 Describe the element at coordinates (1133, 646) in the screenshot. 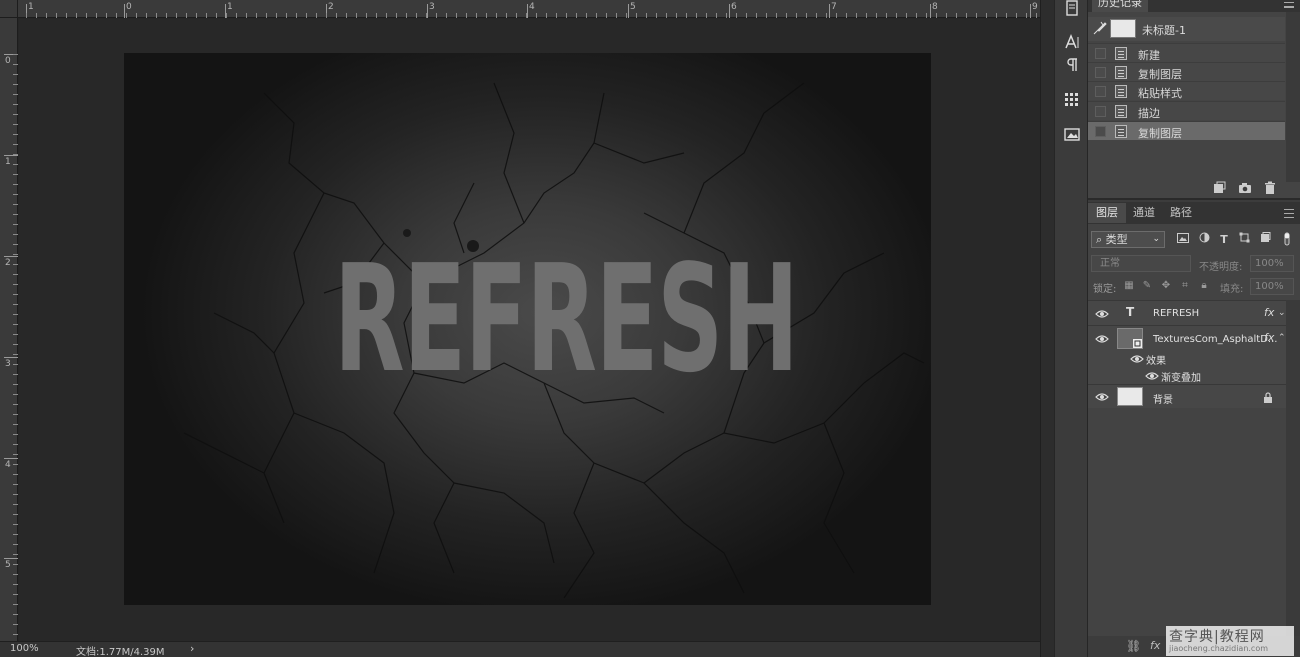

I see `link-layers-icon: ⛓︎` at that location.